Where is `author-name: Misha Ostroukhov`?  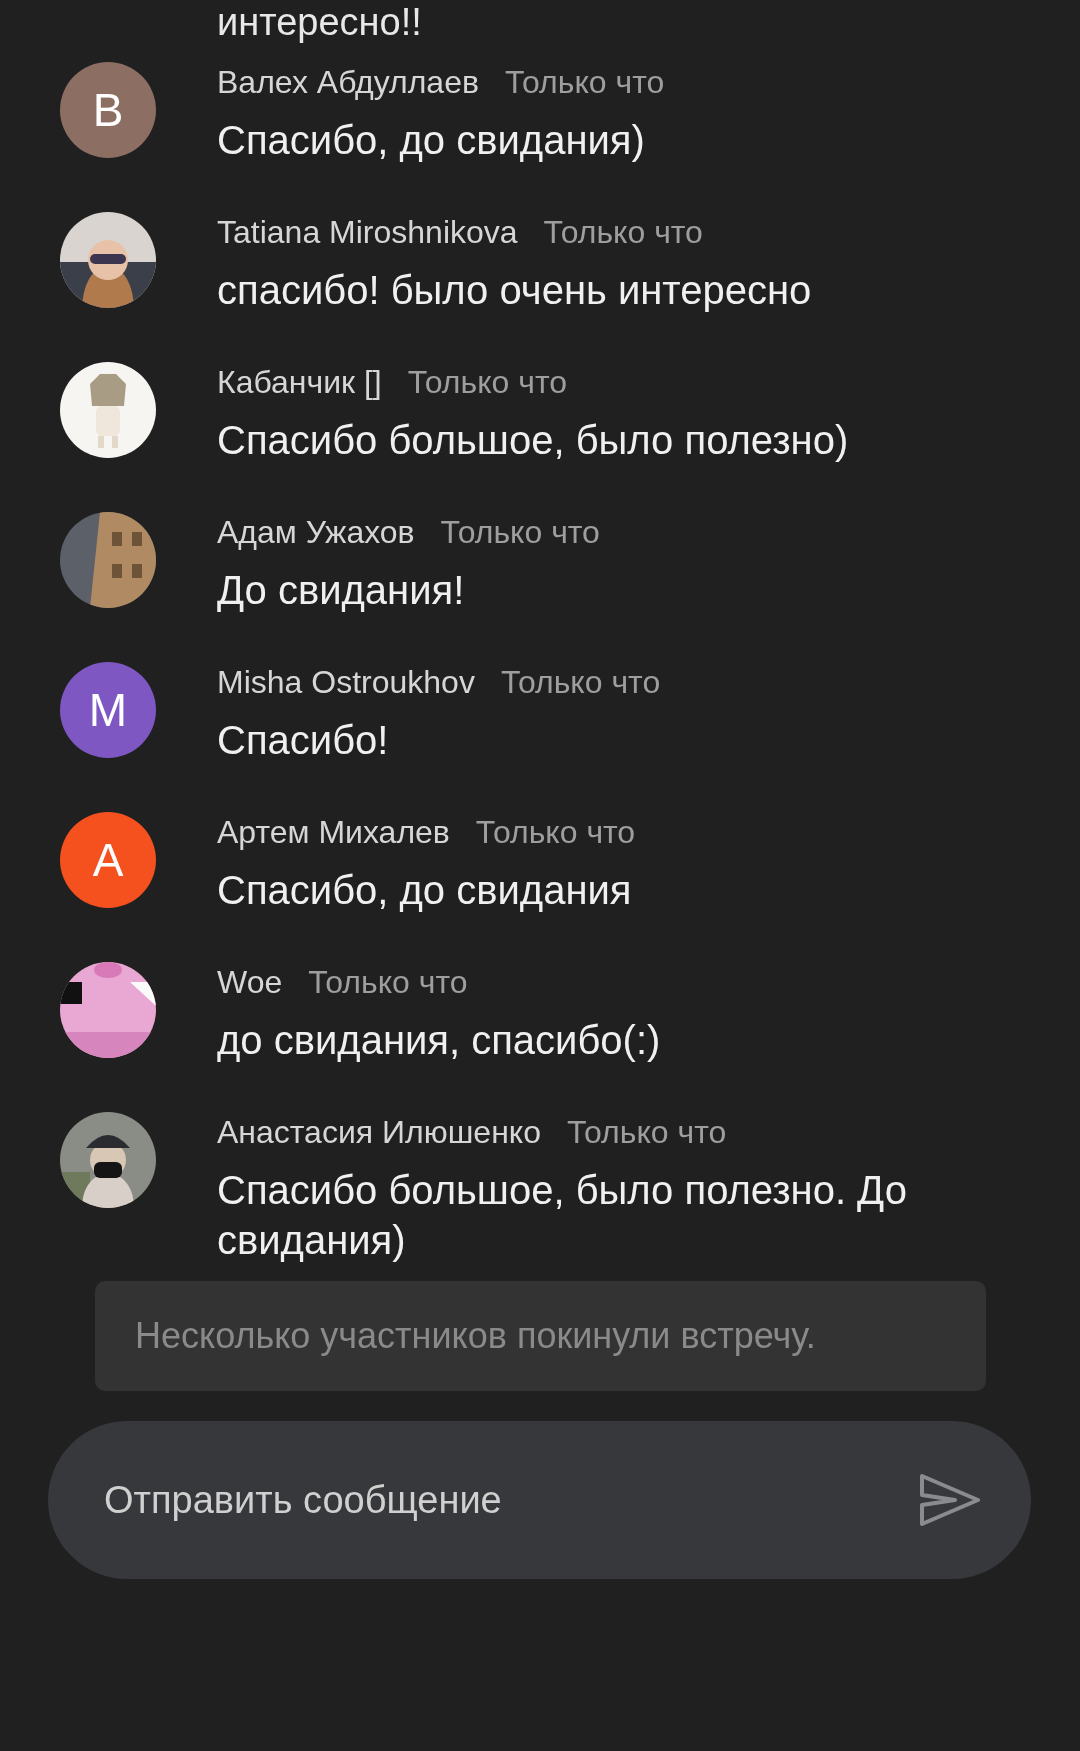
author-name: Misha Ostroukhov is located at coordinates (346, 682).